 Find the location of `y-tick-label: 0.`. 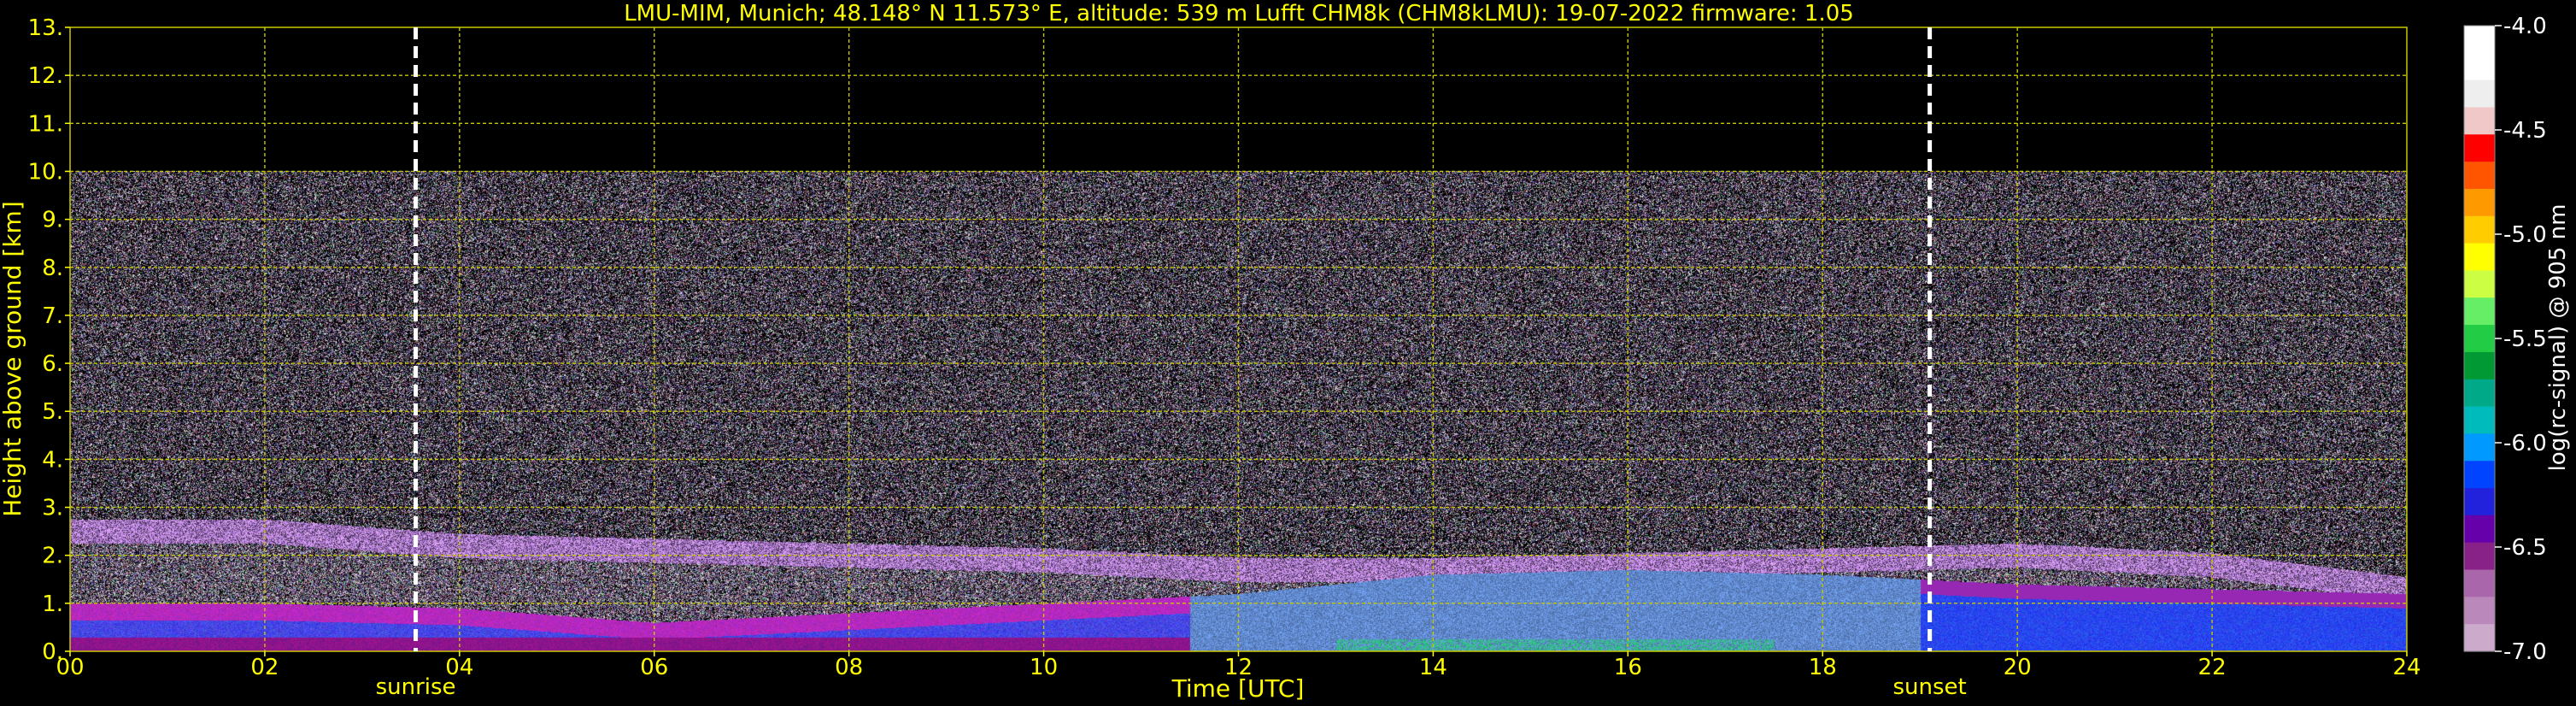

y-tick-label: 0. is located at coordinates (52, 652).